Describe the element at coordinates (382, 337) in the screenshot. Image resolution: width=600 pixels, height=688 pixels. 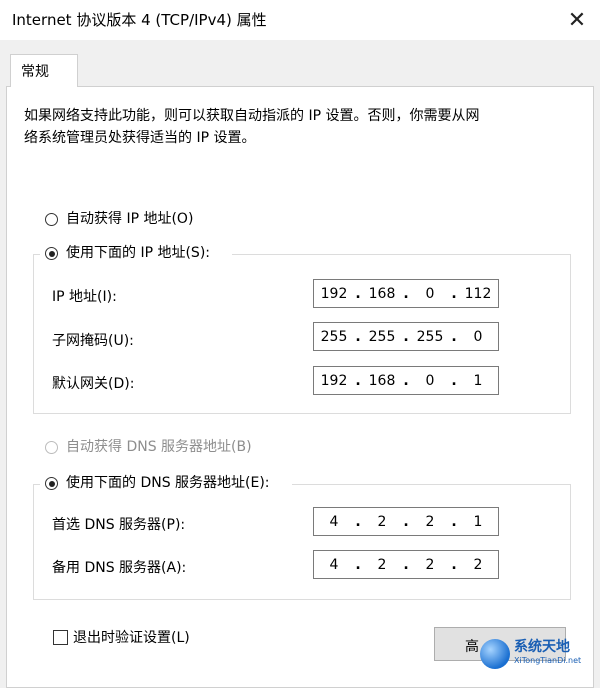
I see `subnet-mask-octet-2: 255` at that location.